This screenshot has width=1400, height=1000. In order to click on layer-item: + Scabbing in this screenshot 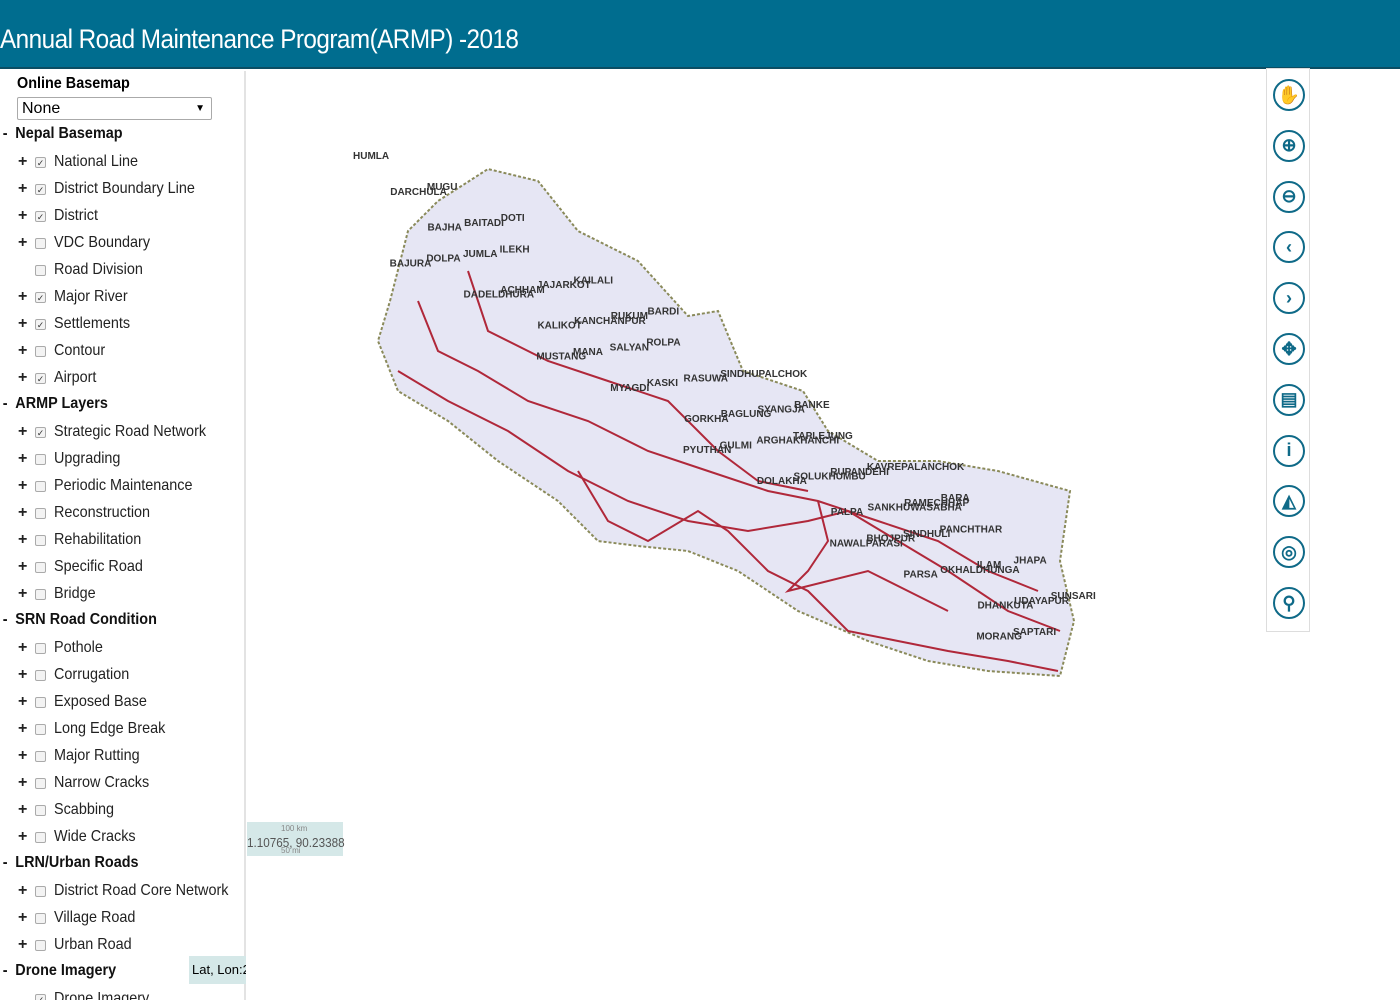, I will do `click(69, 810)`.